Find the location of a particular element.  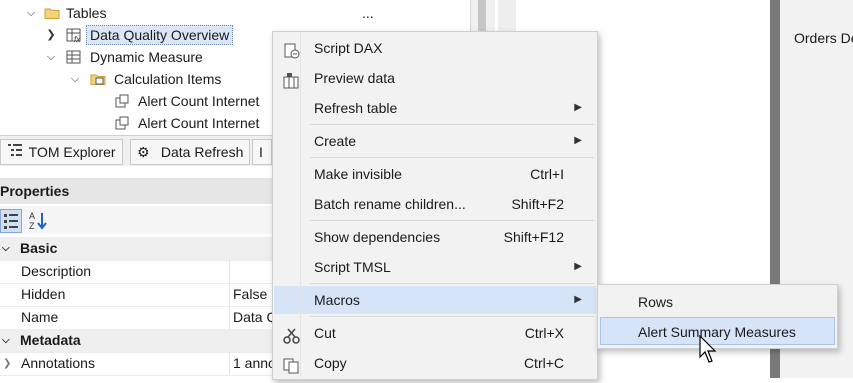

calculation-folder-icon is located at coordinates (98, 79).